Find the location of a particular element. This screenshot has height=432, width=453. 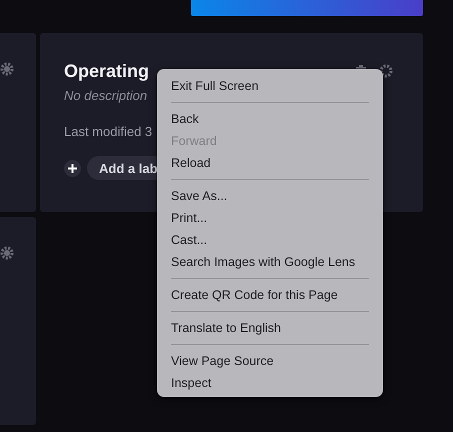

menu-item: Exit Full Screen is located at coordinates (270, 86).